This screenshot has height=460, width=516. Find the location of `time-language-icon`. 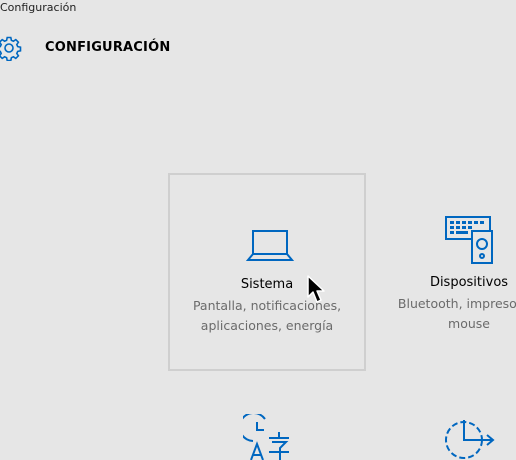

time-language-icon is located at coordinates (269, 437).